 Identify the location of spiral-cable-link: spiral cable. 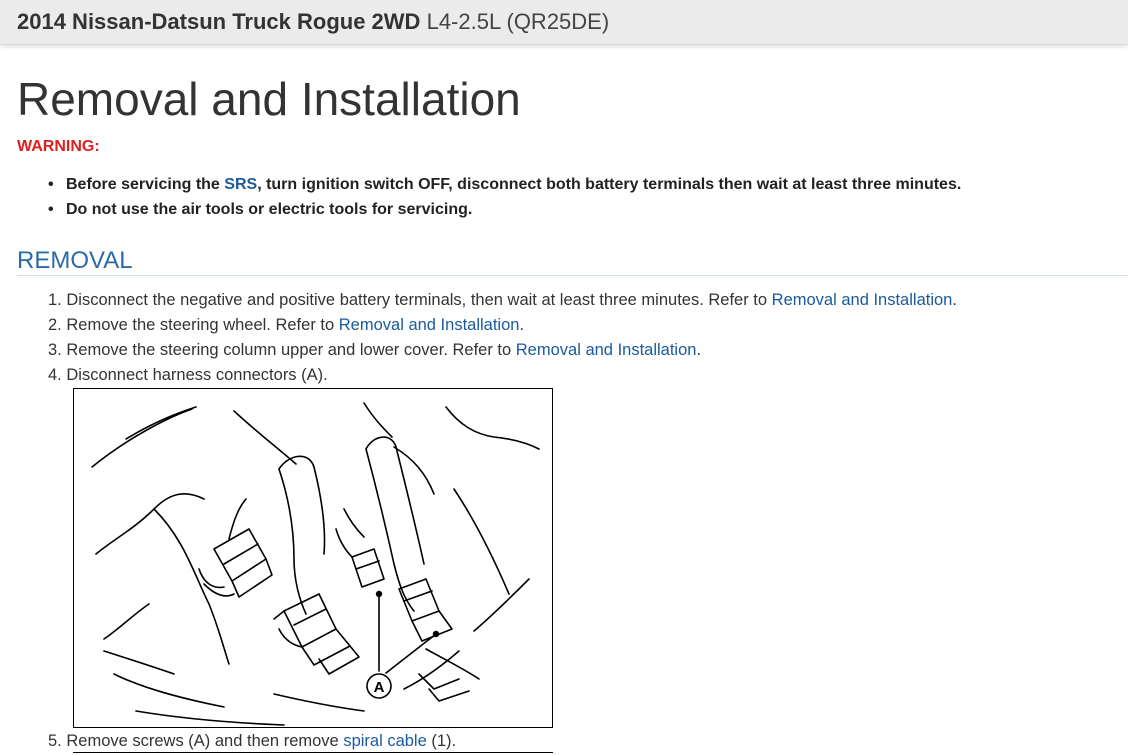
(384, 741).